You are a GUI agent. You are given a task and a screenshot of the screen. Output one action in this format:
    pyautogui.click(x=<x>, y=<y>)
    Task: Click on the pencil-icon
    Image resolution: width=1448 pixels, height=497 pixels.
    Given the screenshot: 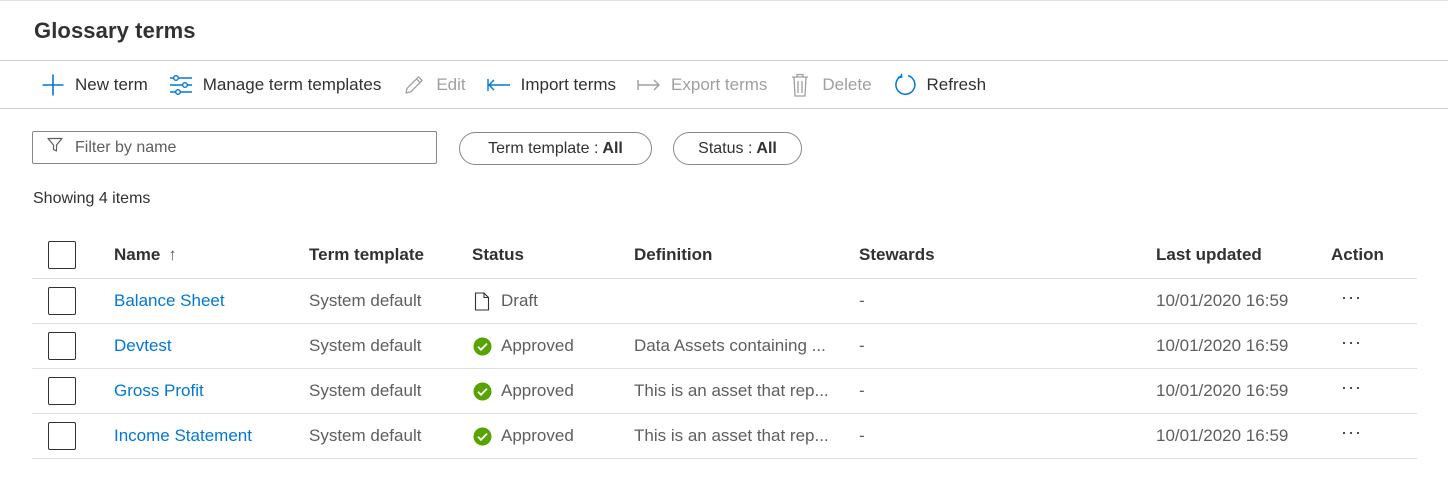 What is the action you would take?
    pyautogui.click(x=414, y=85)
    